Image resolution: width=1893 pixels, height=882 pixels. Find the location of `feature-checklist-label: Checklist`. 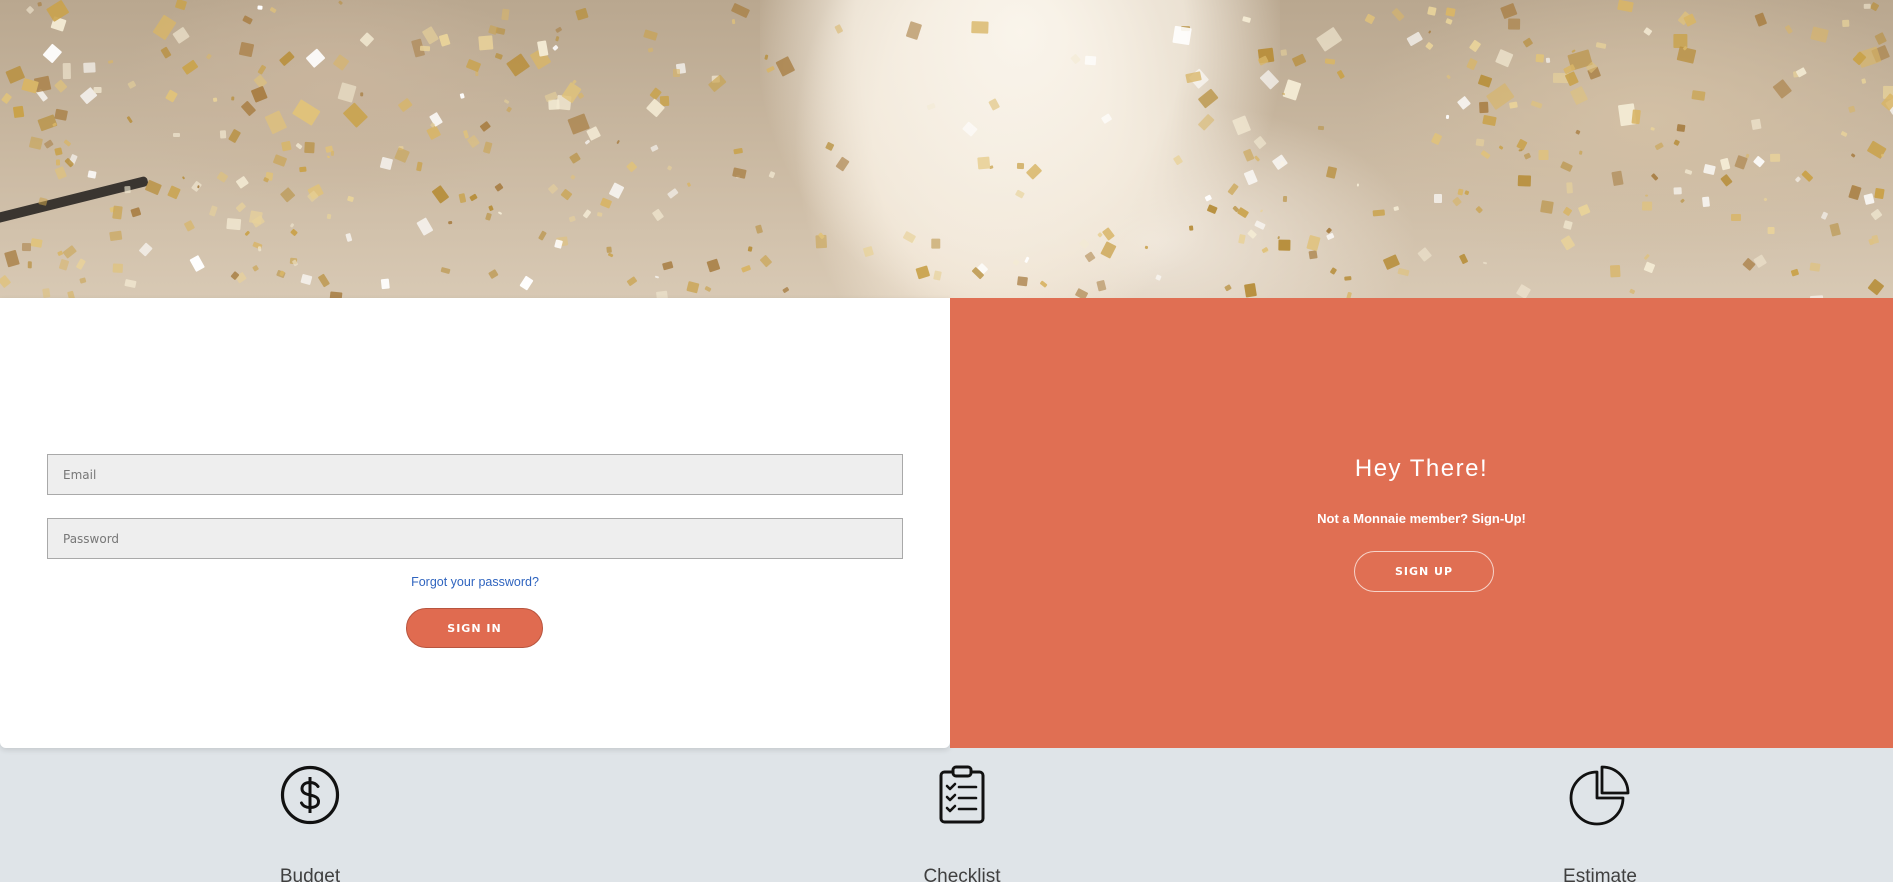

feature-checklist-label: Checklist is located at coordinates (962, 874).